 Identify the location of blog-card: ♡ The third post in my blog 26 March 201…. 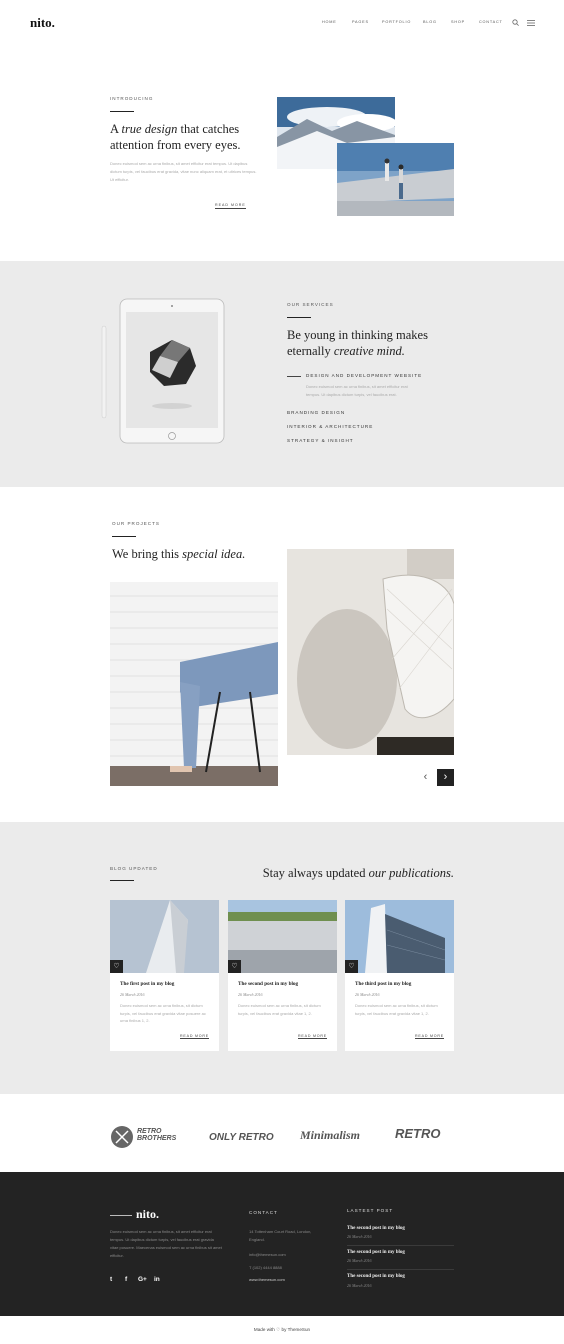
(399, 975).